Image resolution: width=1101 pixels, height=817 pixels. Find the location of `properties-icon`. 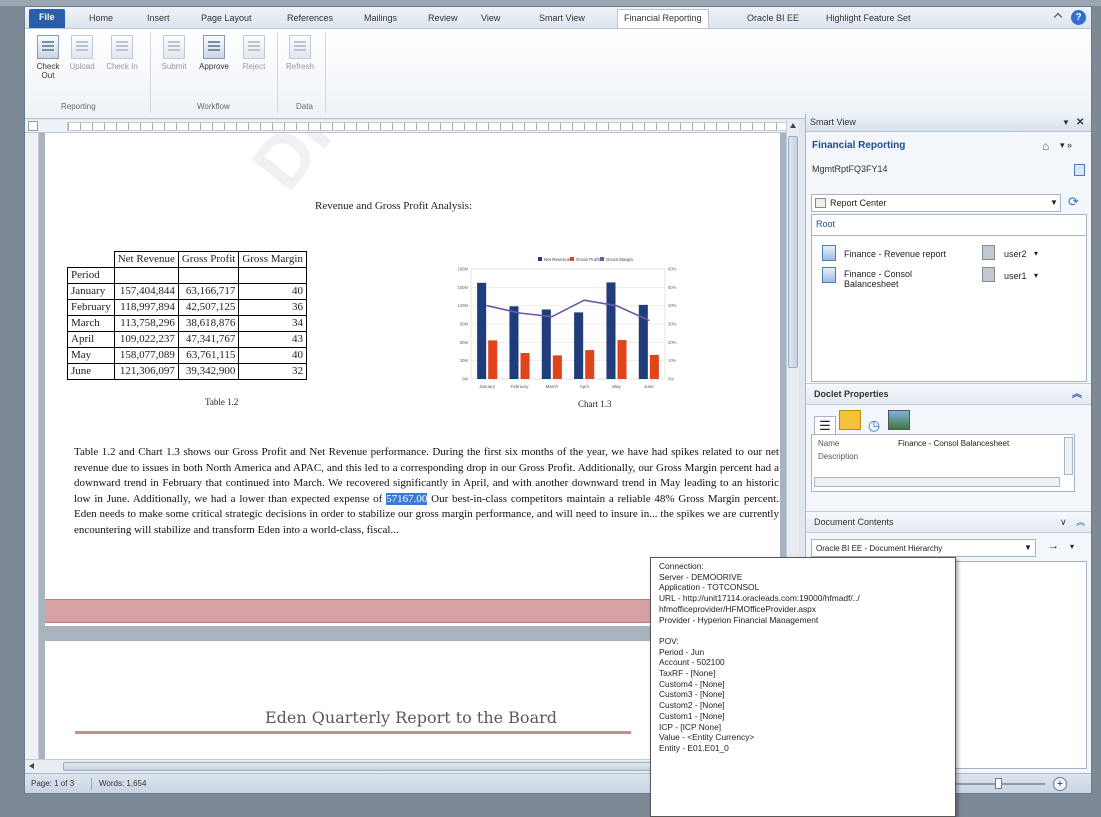

properties-icon is located at coordinates (1079, 170).